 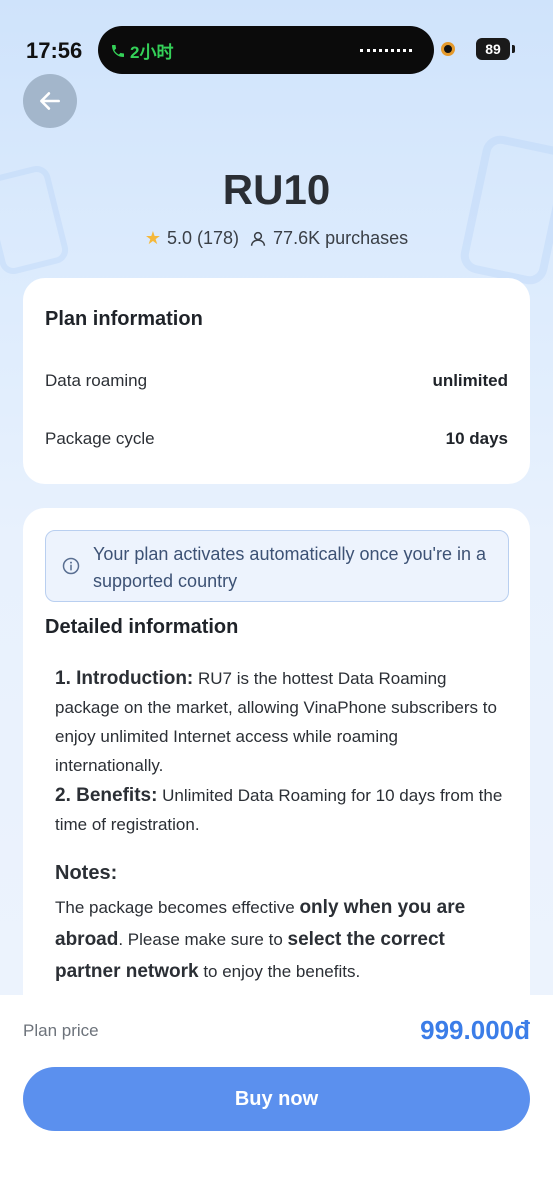 I want to click on activity-dots, so click(x=386, y=50).